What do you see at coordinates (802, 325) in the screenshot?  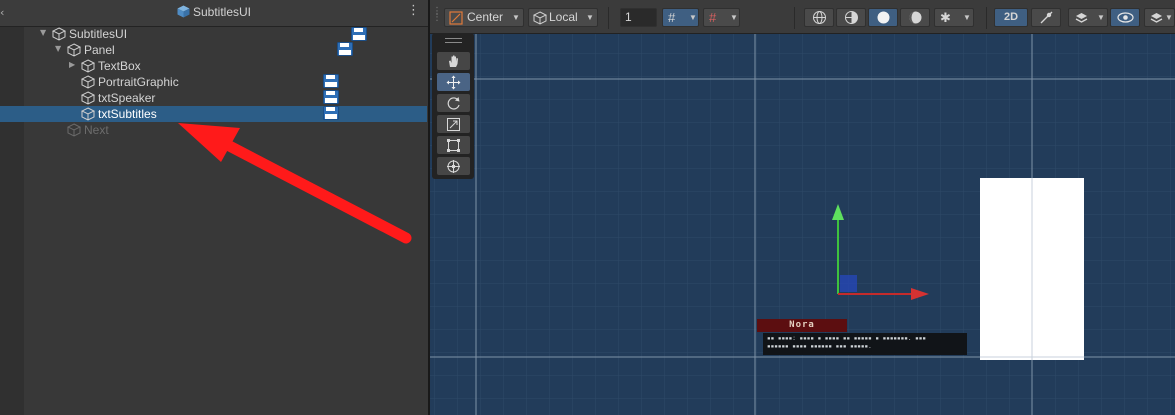 I see `speaker-name-plate: Nora` at bounding box center [802, 325].